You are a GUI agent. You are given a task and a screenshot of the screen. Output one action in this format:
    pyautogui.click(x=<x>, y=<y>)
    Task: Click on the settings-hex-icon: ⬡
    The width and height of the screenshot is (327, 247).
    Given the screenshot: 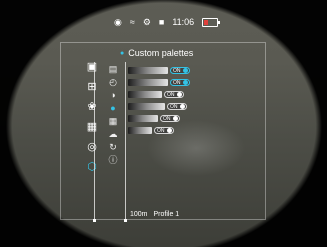 What is the action you would take?
    pyautogui.click(x=92, y=167)
    